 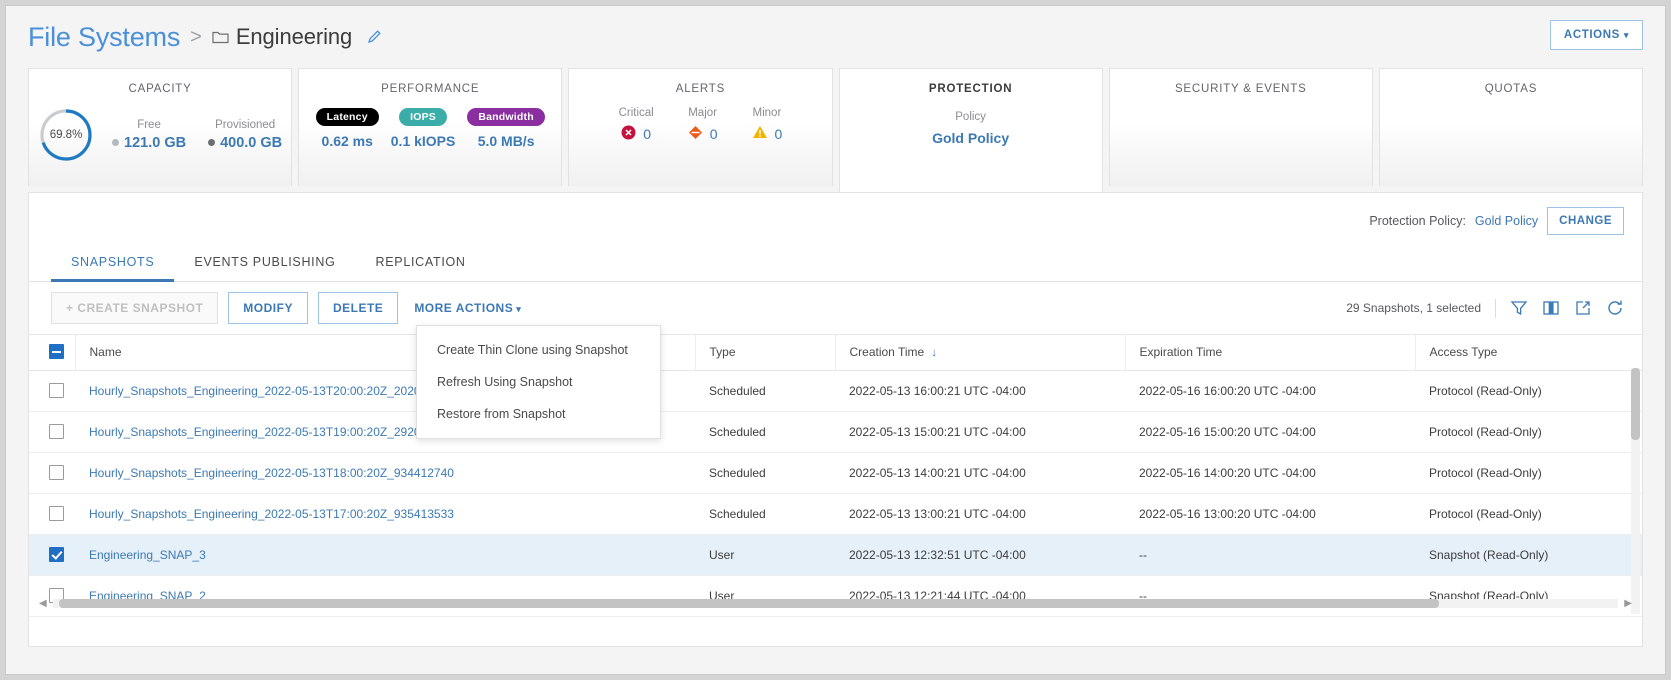 What do you see at coordinates (767, 113) in the screenshot?
I see `alerts-minor-label: Minor` at bounding box center [767, 113].